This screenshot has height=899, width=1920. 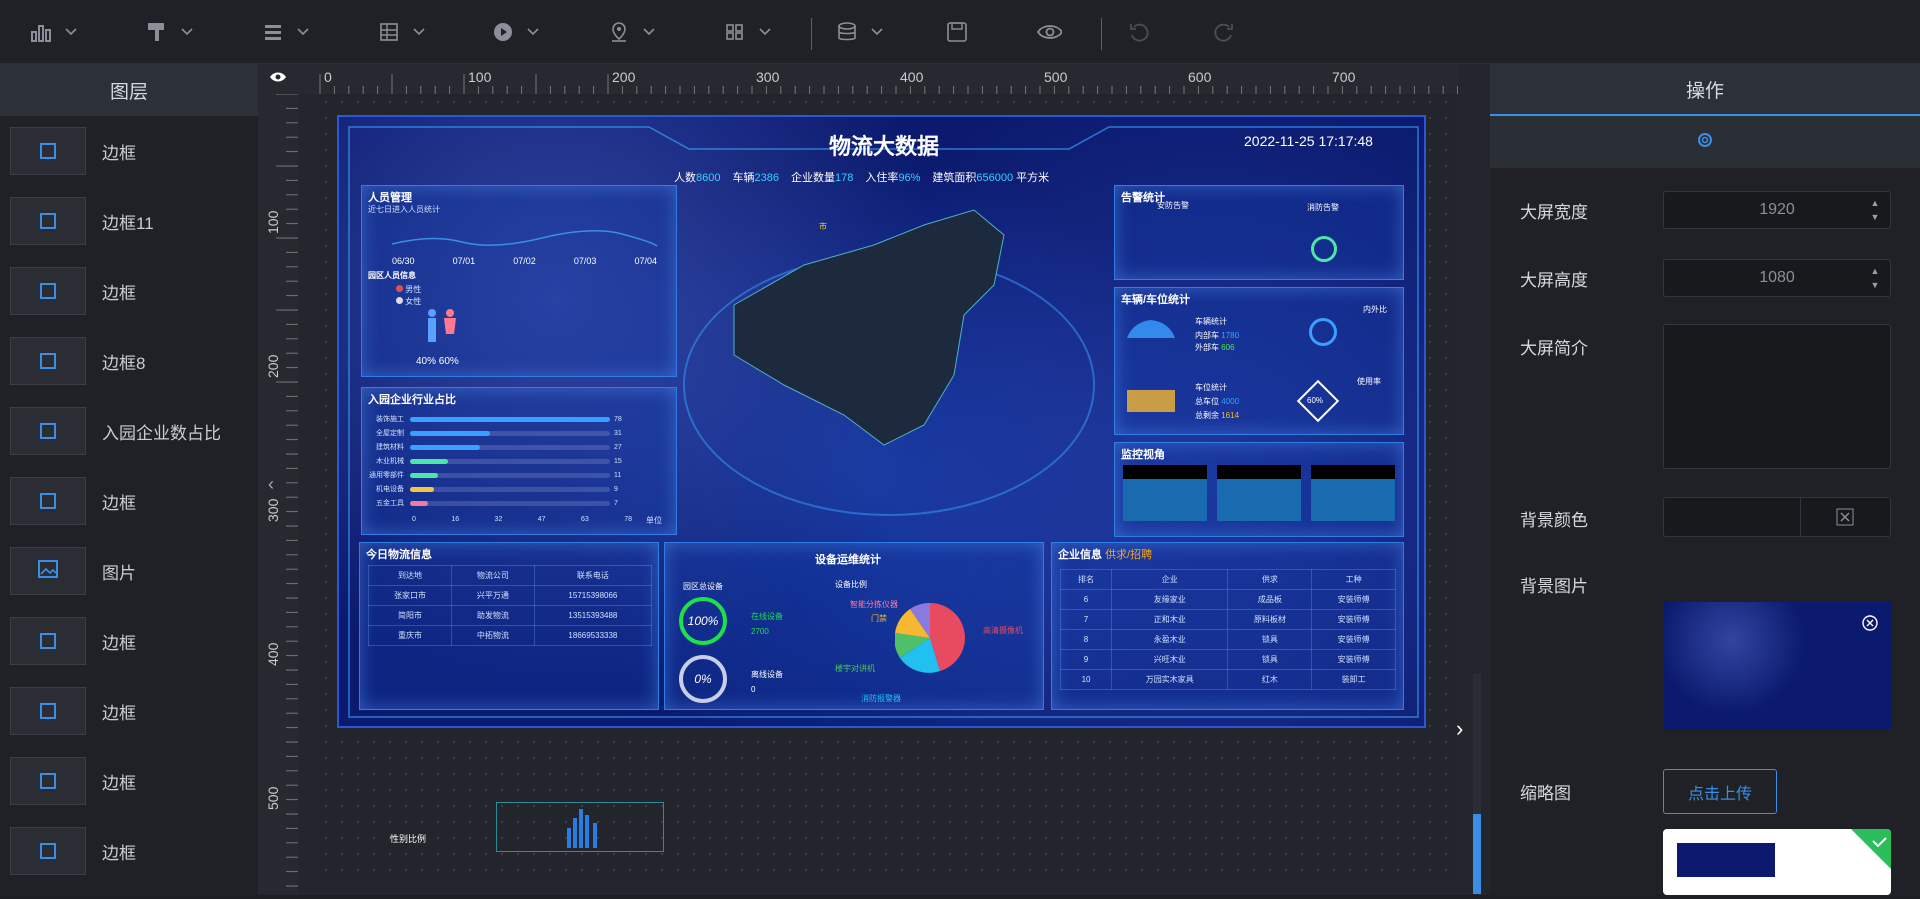 I want to click on remaining-spots: 总剩余 1614, so click(x=1217, y=415).